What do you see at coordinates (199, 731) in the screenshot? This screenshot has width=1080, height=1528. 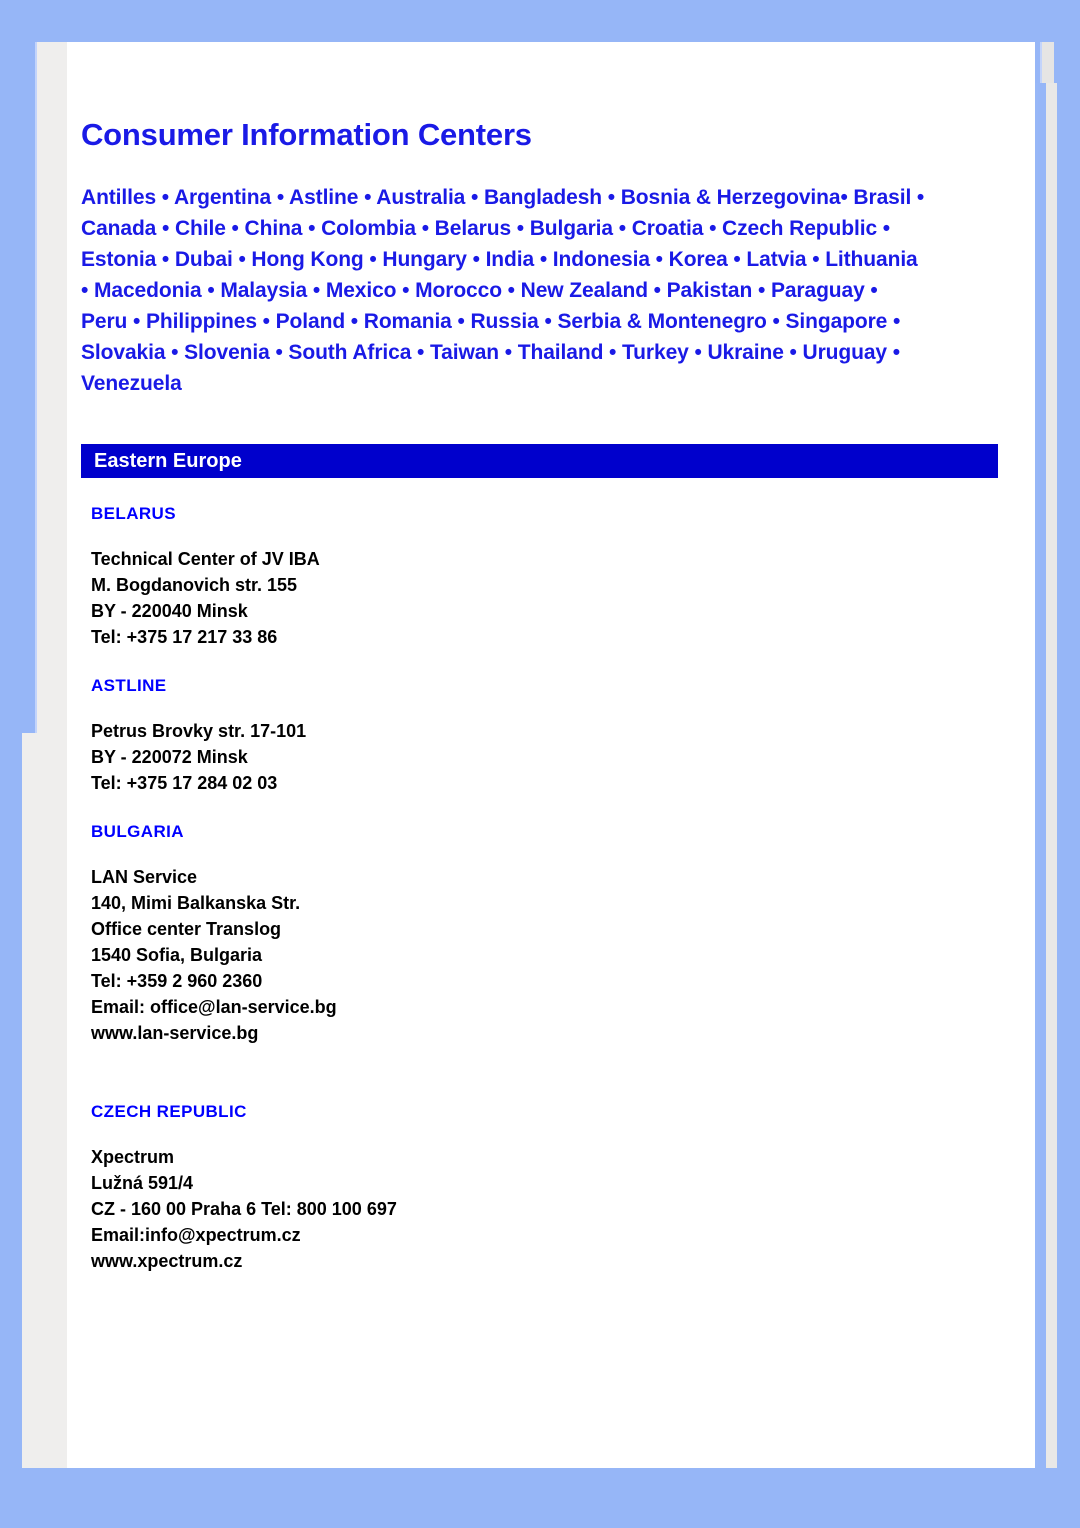 I see `address-line: Petrus Brovky str. 17-101` at bounding box center [199, 731].